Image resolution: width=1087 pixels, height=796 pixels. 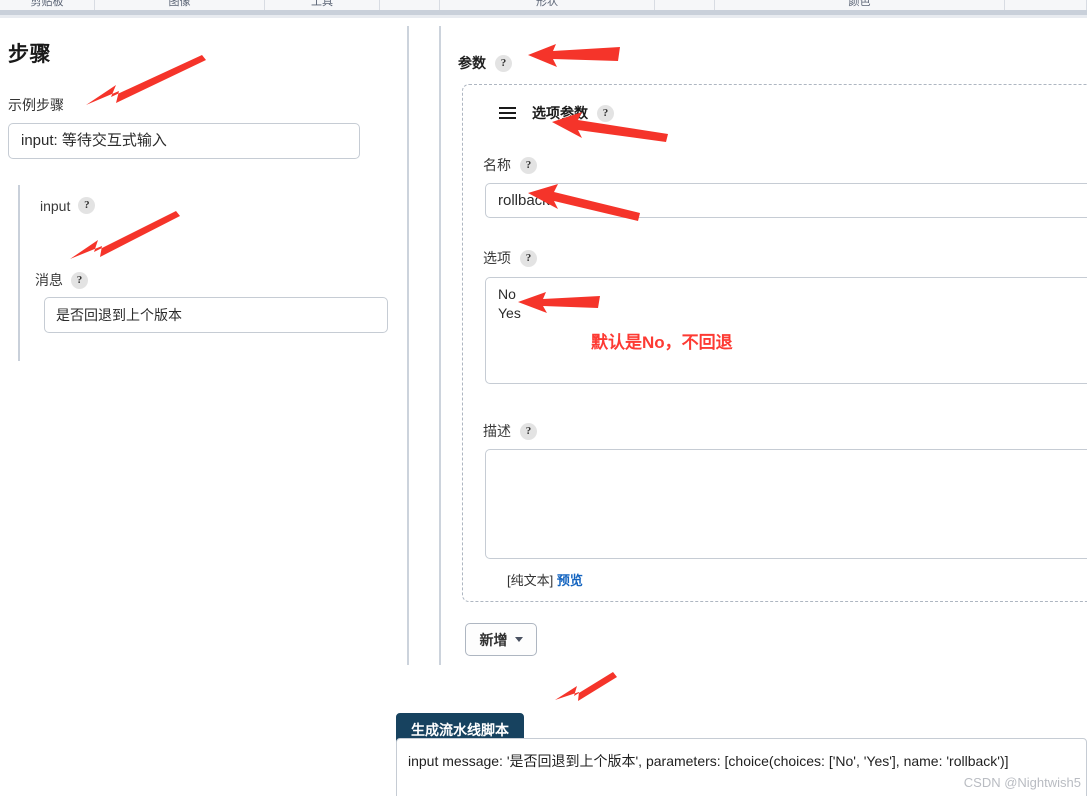 I want to click on parameters-header: 参数 ?, so click(x=485, y=63).